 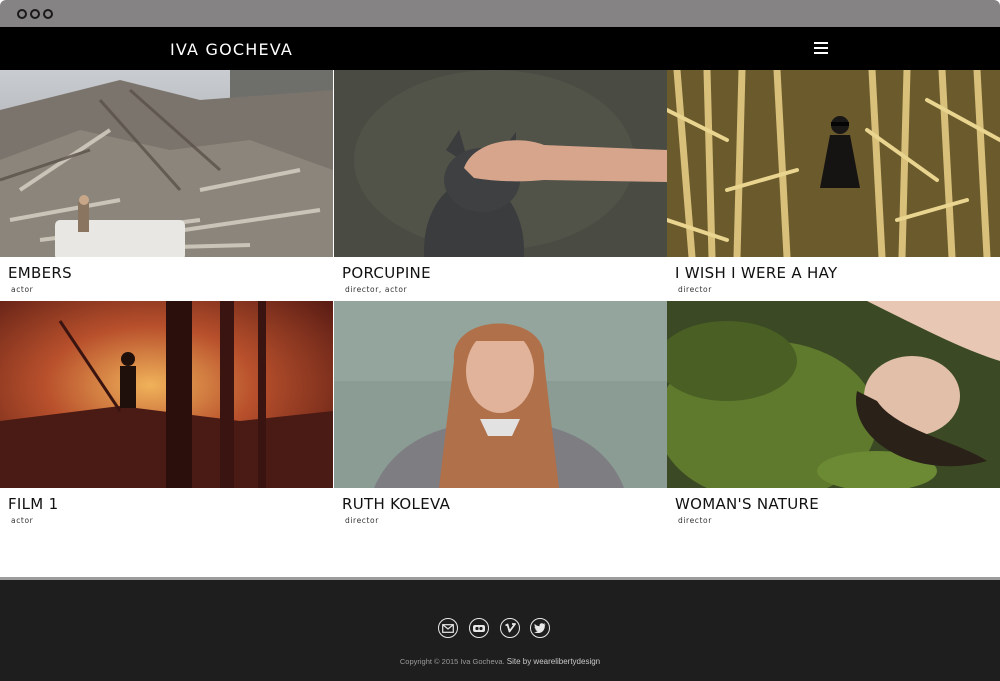 I want to click on project-role: director, actor, so click(x=376, y=289).